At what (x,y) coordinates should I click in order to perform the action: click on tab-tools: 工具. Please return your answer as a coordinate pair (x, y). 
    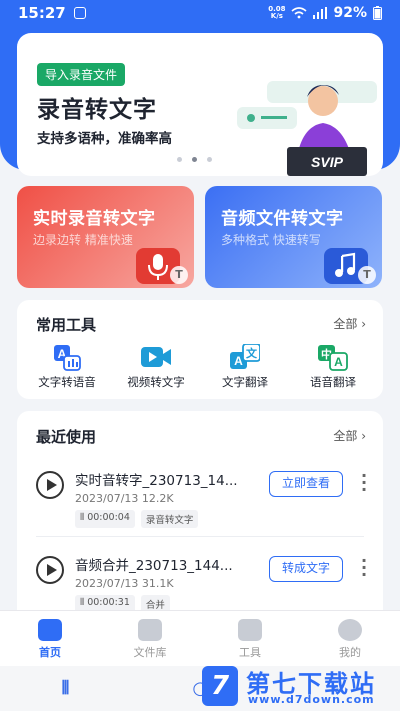
    Looking at the image, I should click on (250, 638).